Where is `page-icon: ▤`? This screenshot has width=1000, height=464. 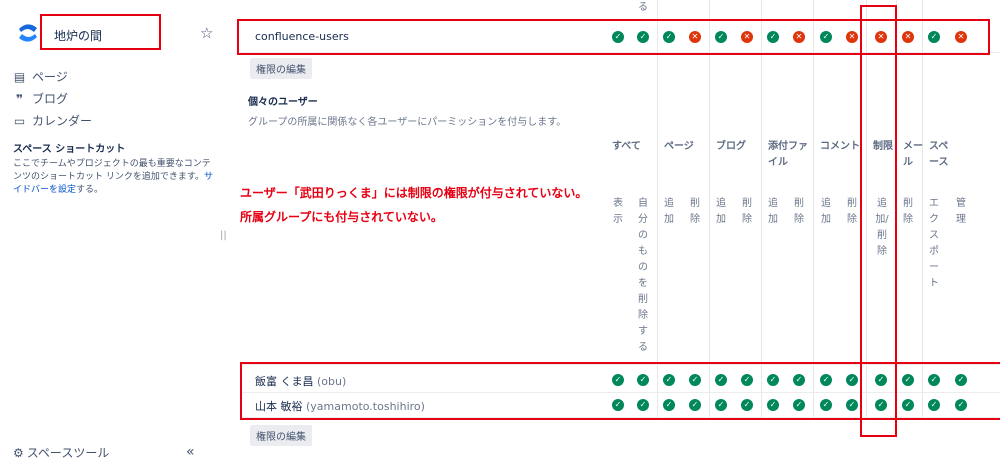 page-icon: ▤ is located at coordinates (19, 76).